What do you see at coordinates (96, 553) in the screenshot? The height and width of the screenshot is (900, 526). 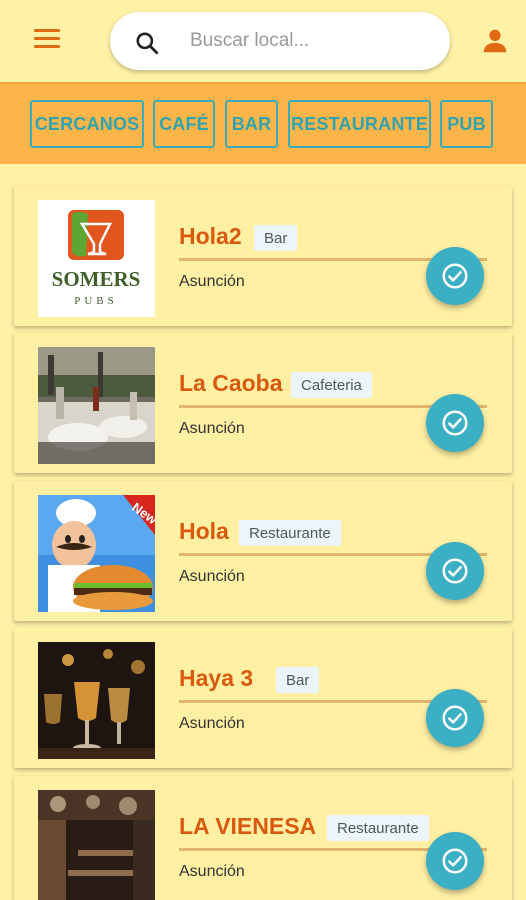 I see `place-thumbnail: New` at bounding box center [96, 553].